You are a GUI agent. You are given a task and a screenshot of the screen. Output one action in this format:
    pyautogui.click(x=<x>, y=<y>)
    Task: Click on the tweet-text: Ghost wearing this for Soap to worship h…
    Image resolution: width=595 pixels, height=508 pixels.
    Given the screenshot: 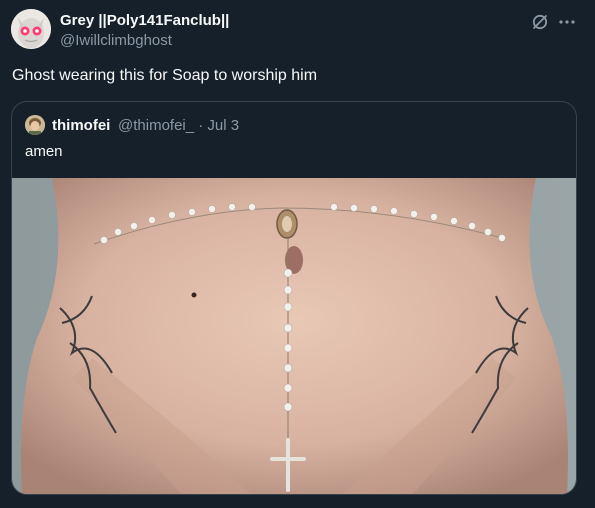 What is the action you would take?
    pyautogui.click(x=165, y=75)
    